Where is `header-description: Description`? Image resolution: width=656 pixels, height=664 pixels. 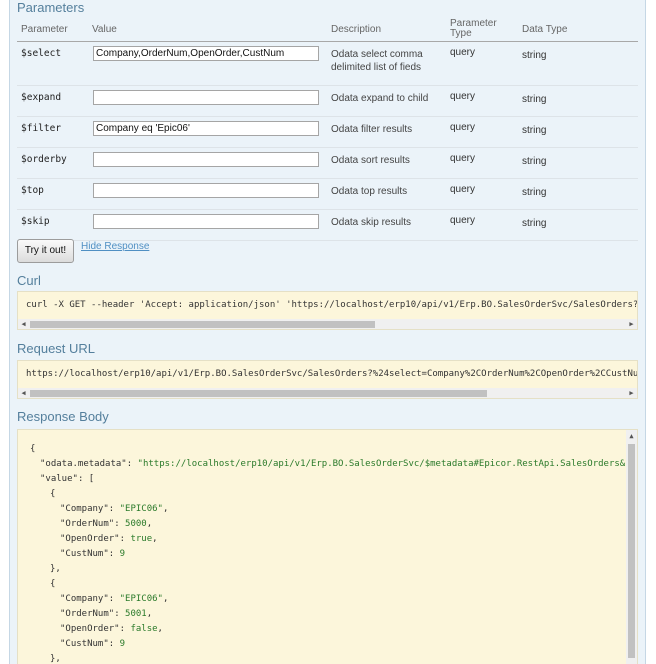
header-description: Description is located at coordinates (356, 29).